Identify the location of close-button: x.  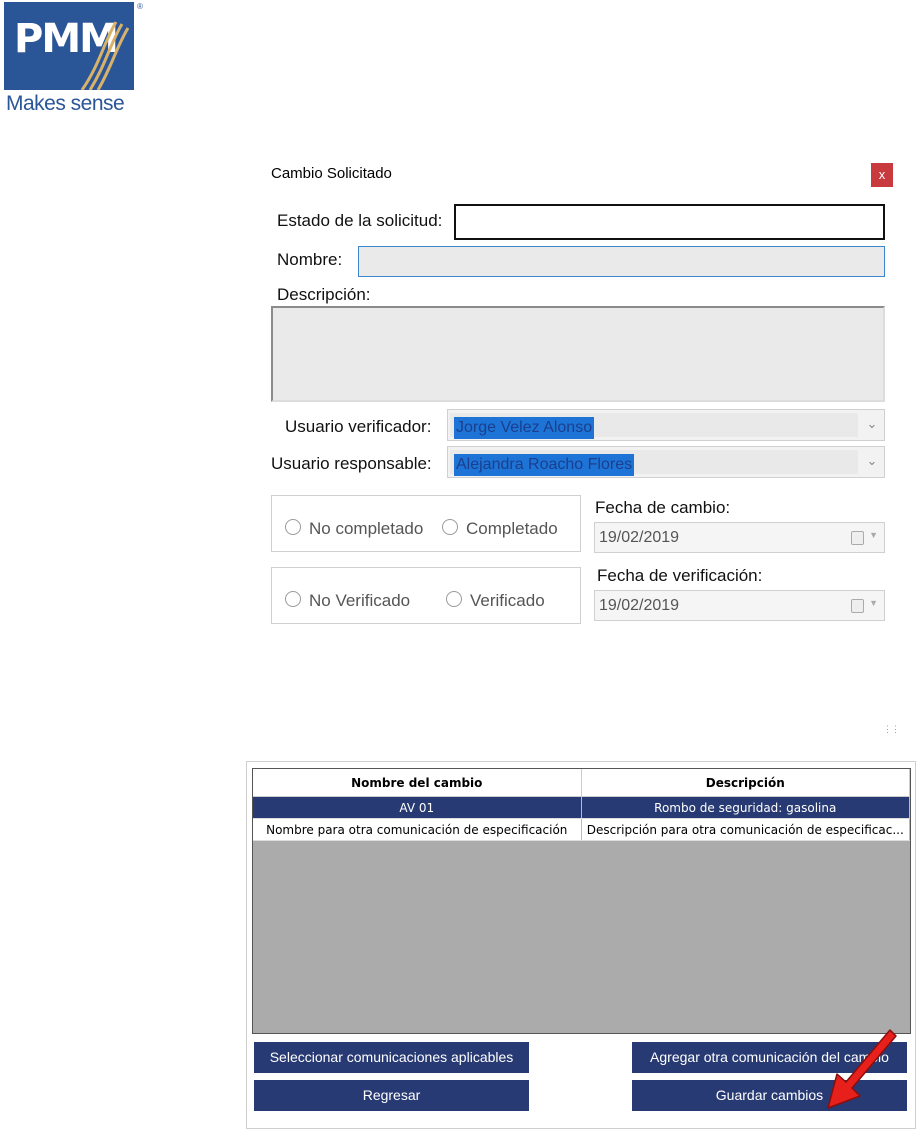
(882, 175).